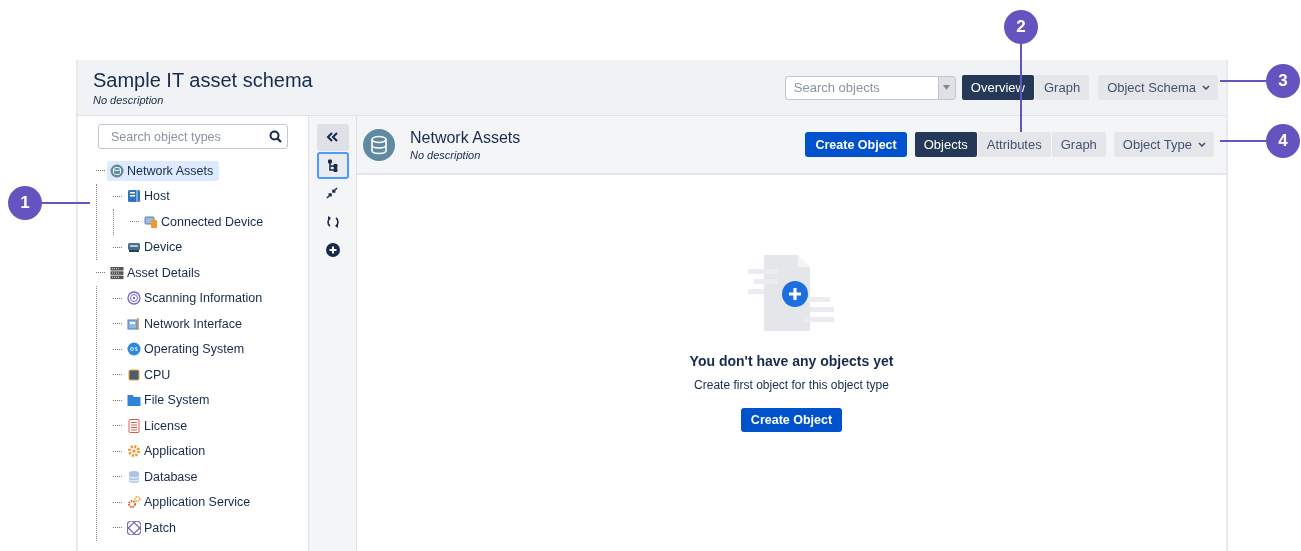  I want to click on object-type-description: No description, so click(446, 154).